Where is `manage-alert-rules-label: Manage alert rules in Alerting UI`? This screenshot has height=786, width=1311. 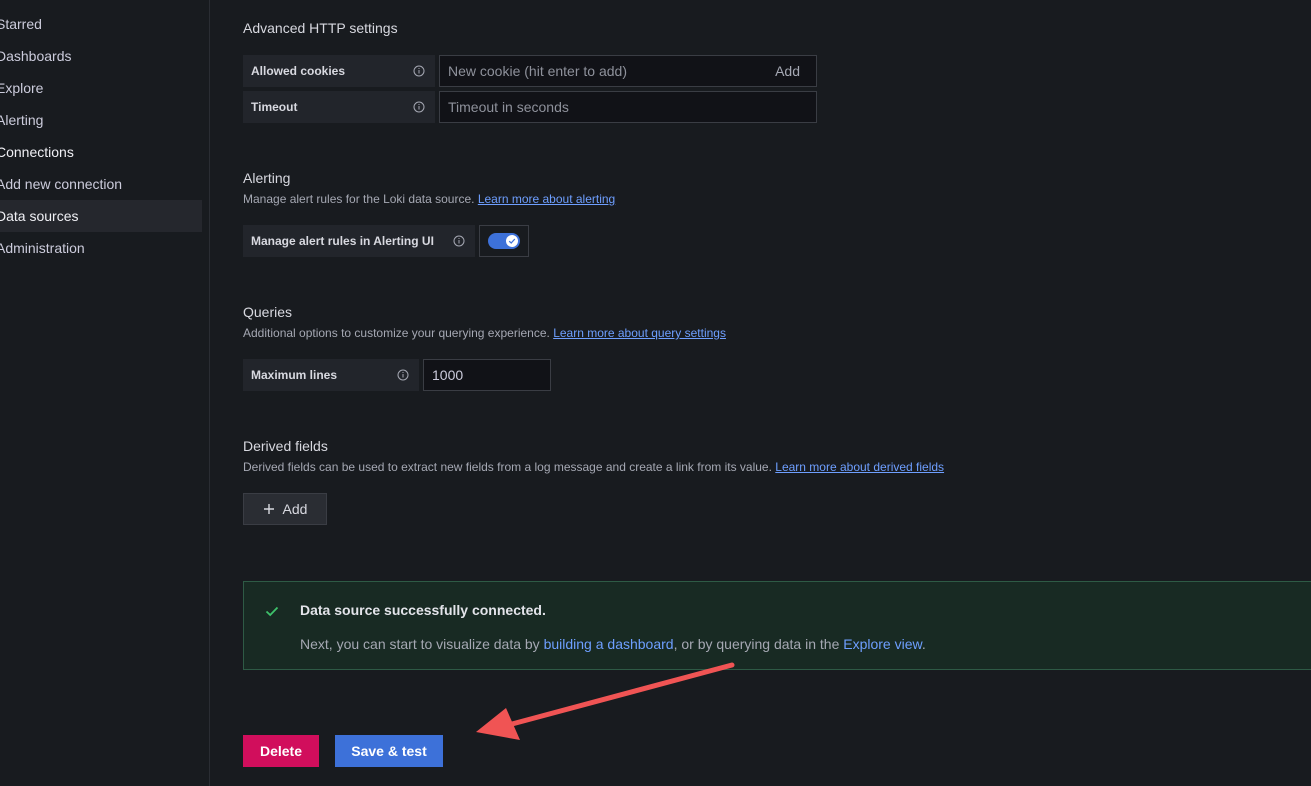
manage-alert-rules-label: Manage alert rules in Alerting UI is located at coordinates (359, 241).